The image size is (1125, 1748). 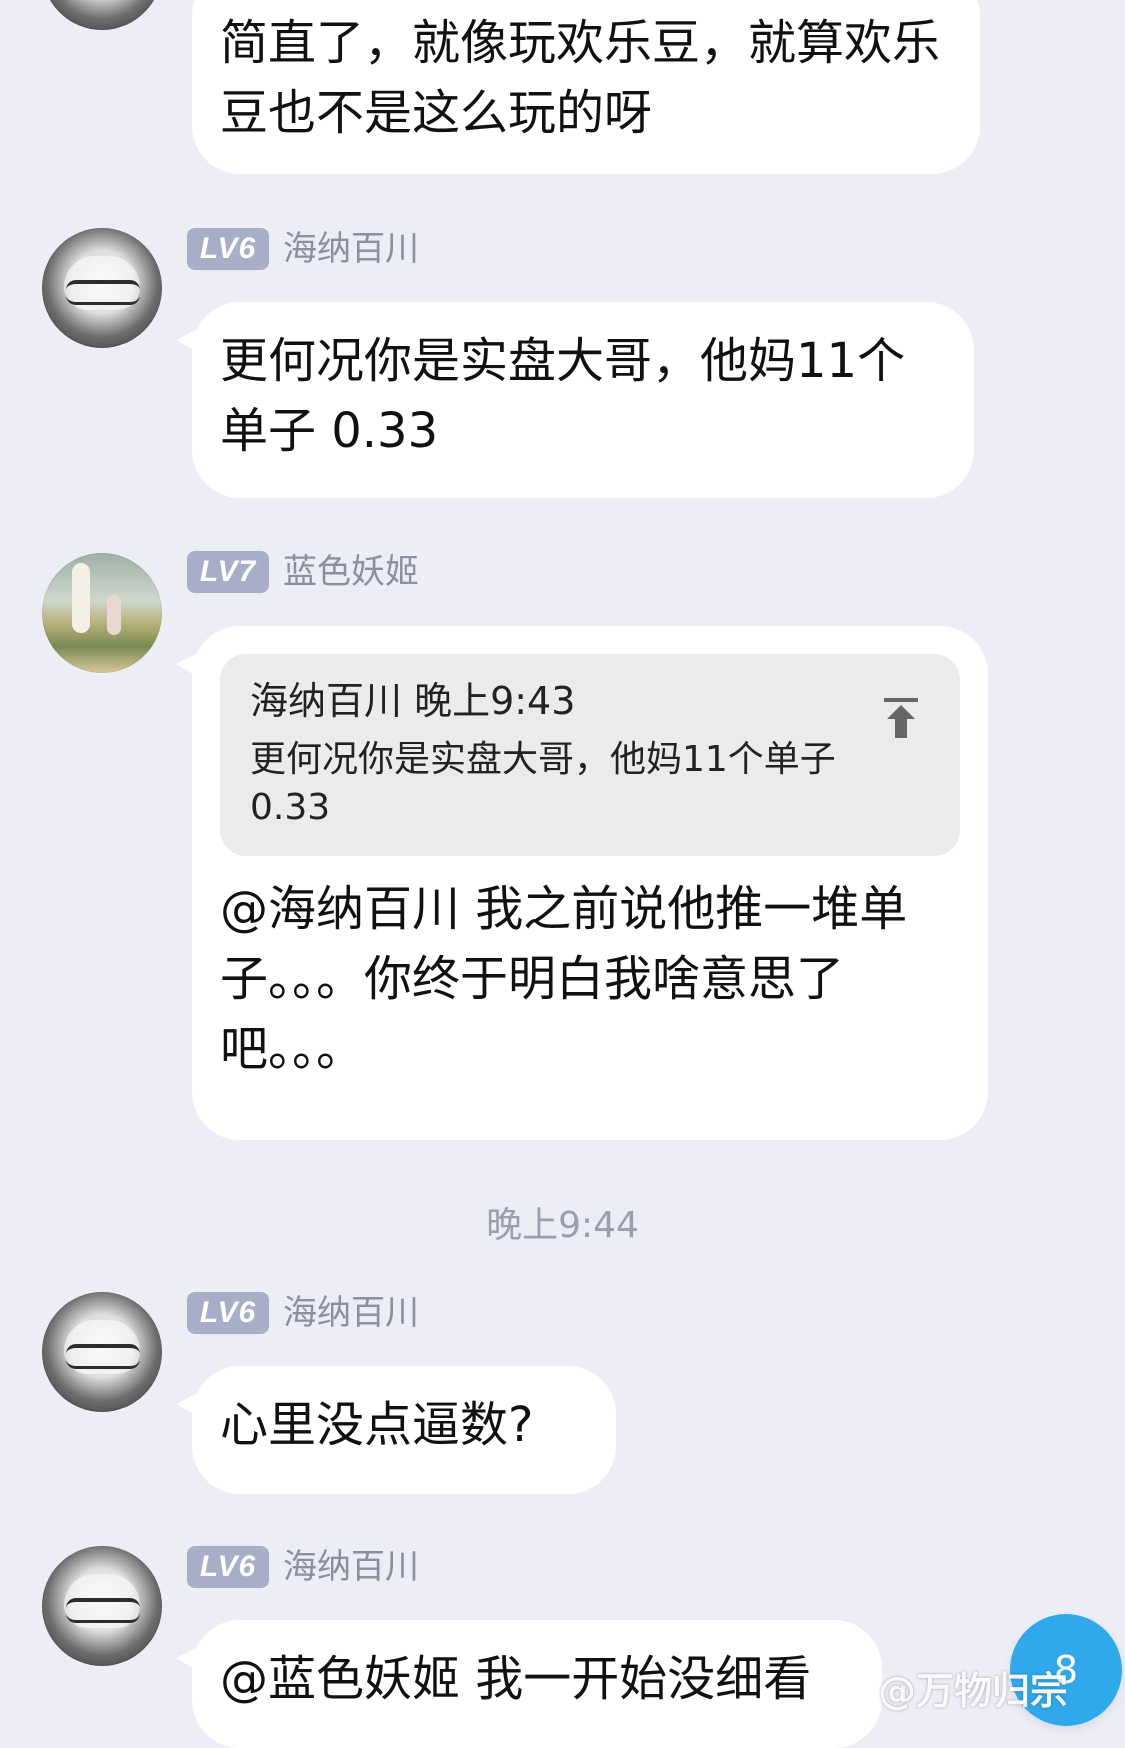 I want to click on watermark: @万物归宗, so click(x=973, y=1691).